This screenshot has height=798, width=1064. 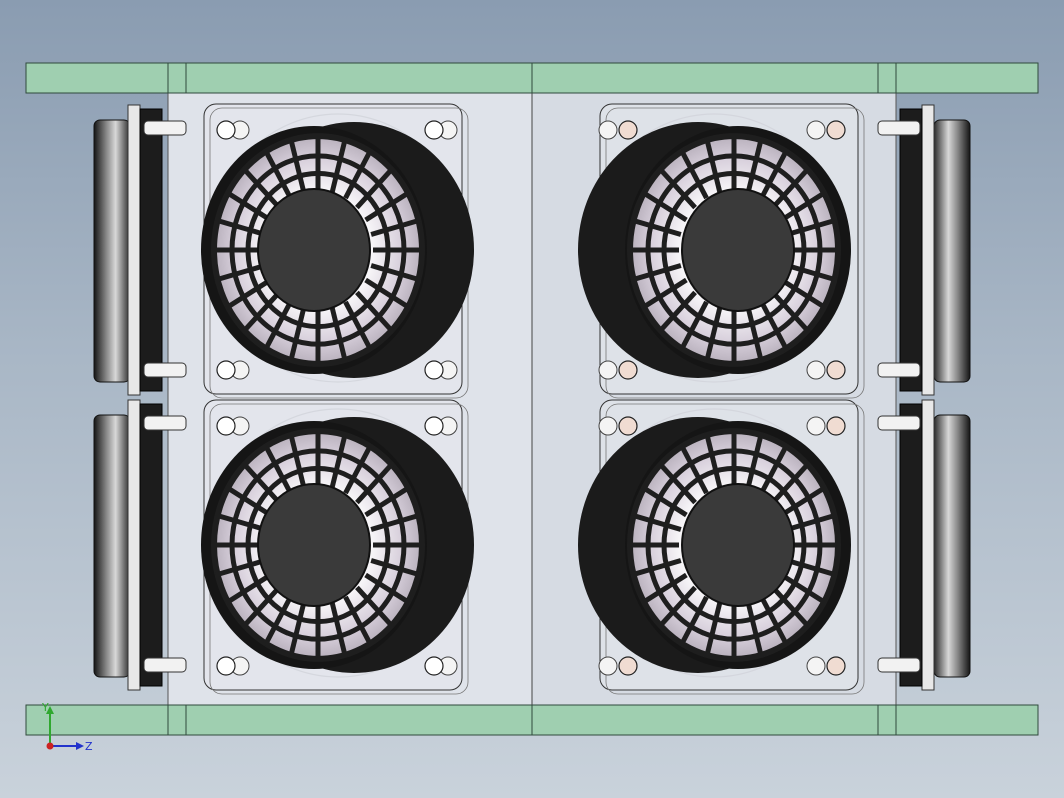 I want to click on z-axis-arrow, so click(x=80, y=746).